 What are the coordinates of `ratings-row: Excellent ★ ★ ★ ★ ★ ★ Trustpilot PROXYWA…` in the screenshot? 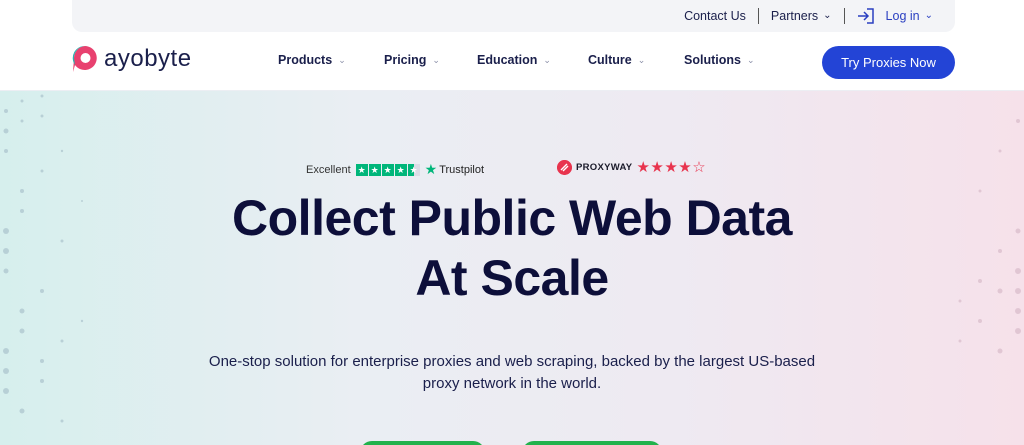 It's located at (512, 169).